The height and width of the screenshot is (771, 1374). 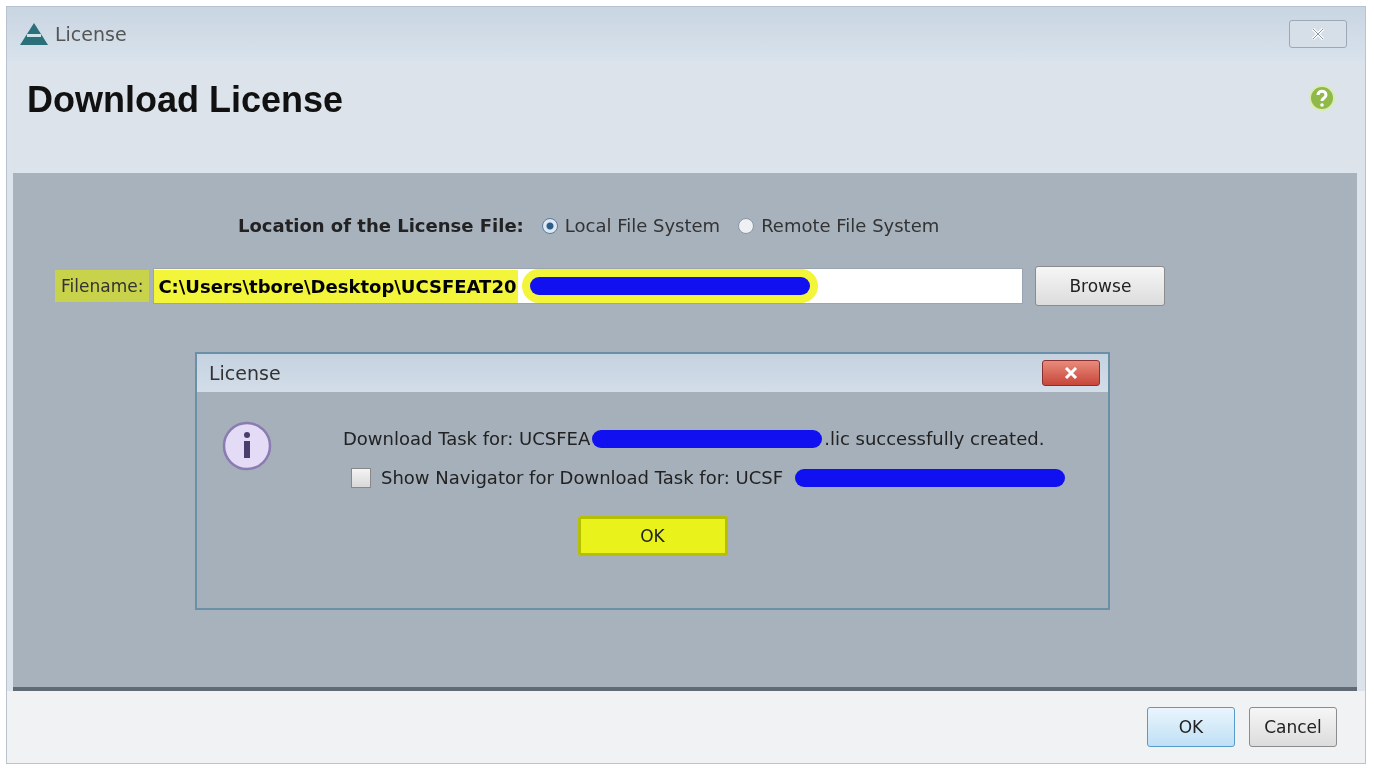 What do you see at coordinates (642, 225) in the screenshot?
I see `radio-label: Local File System` at bounding box center [642, 225].